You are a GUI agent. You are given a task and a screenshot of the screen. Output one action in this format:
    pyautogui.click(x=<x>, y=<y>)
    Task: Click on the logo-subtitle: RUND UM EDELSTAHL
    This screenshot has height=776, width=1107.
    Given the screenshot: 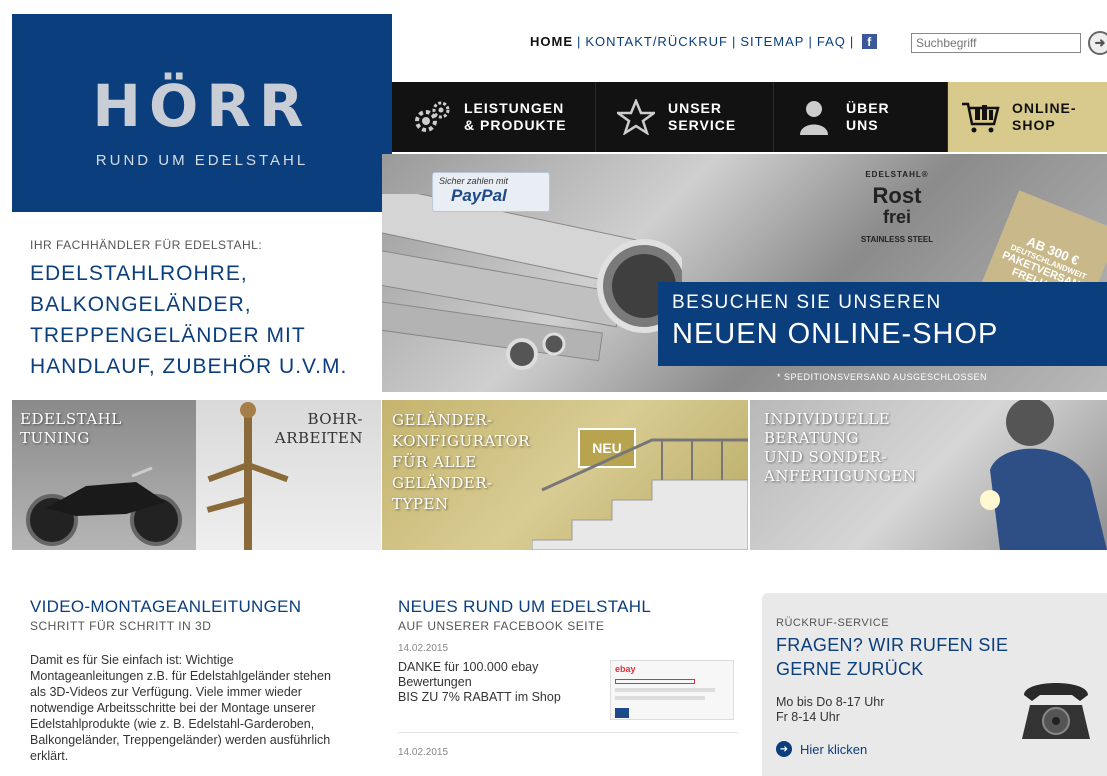 What is the action you would take?
    pyautogui.click(x=202, y=160)
    